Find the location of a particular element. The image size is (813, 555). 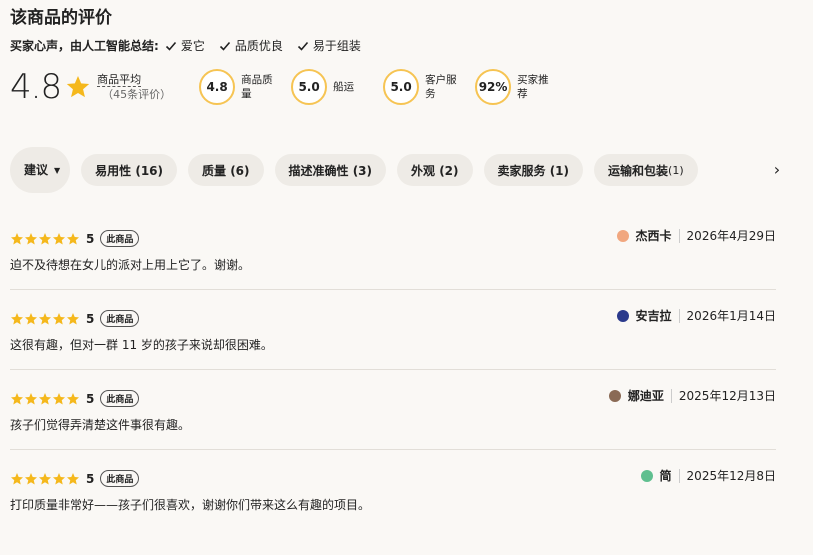

review-date: 2025年12月13日 is located at coordinates (727, 396).